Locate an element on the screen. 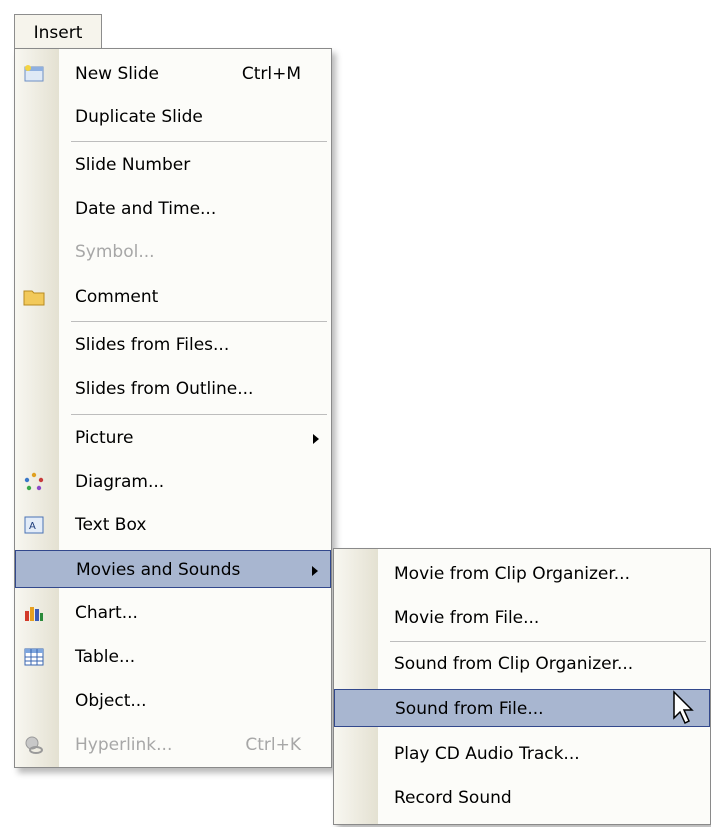  chart-icon is located at coordinates (34, 614).